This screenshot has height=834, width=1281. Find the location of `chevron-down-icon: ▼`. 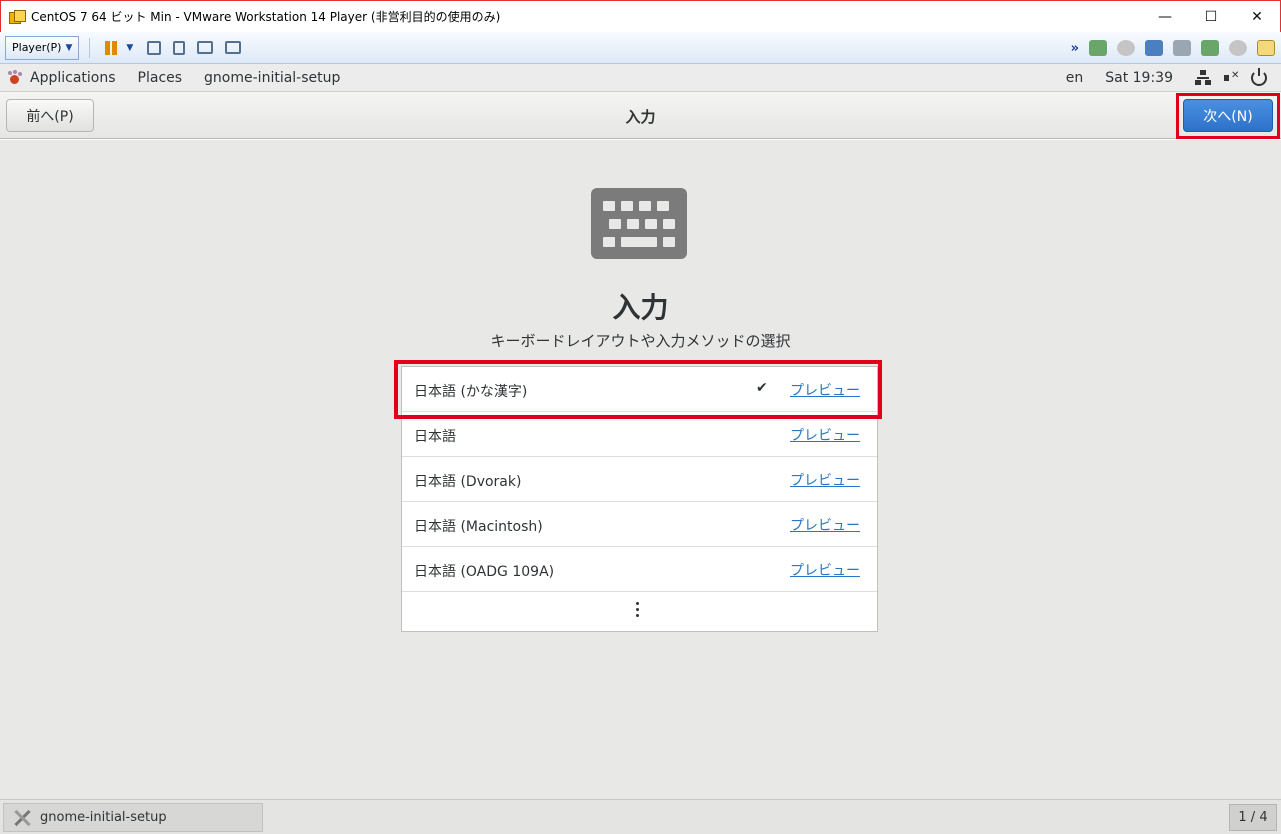

chevron-down-icon: ▼ is located at coordinates (69, 47).